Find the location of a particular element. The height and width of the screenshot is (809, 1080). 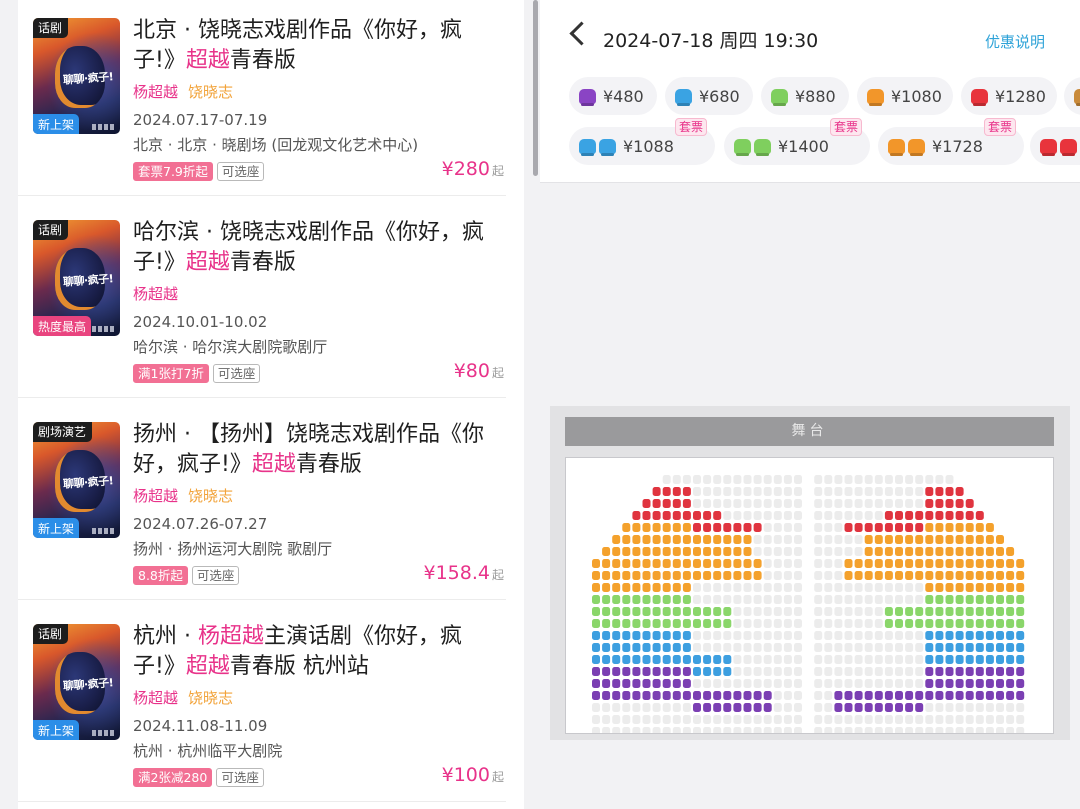

package-price-chip: ¥1400 套票 is located at coordinates (797, 141).